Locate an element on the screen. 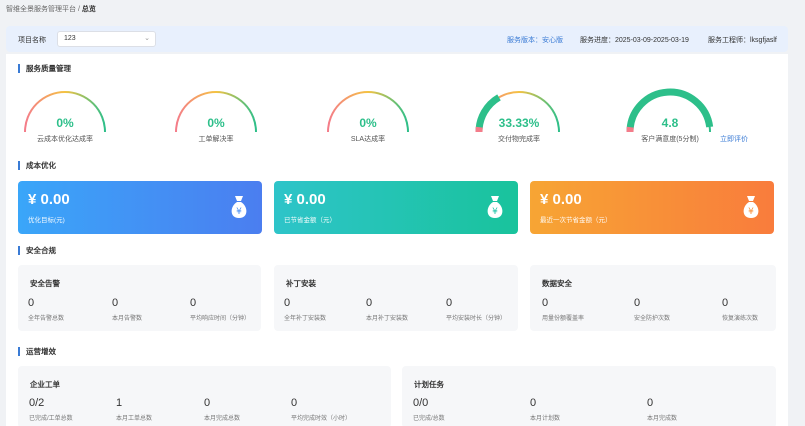 The image size is (805, 426). gauge-value: 33.33% is located at coordinates (519, 123).